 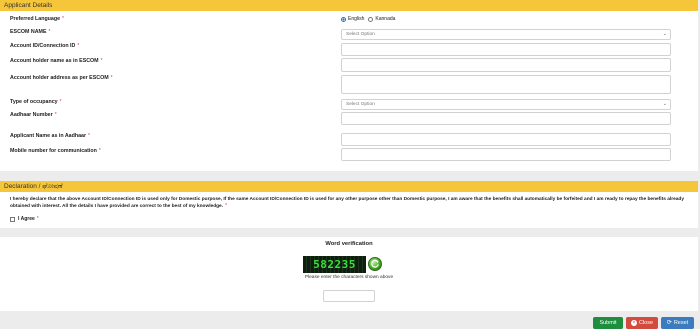 What do you see at coordinates (349, 296) in the screenshot?
I see `captcha-input` at bounding box center [349, 296].